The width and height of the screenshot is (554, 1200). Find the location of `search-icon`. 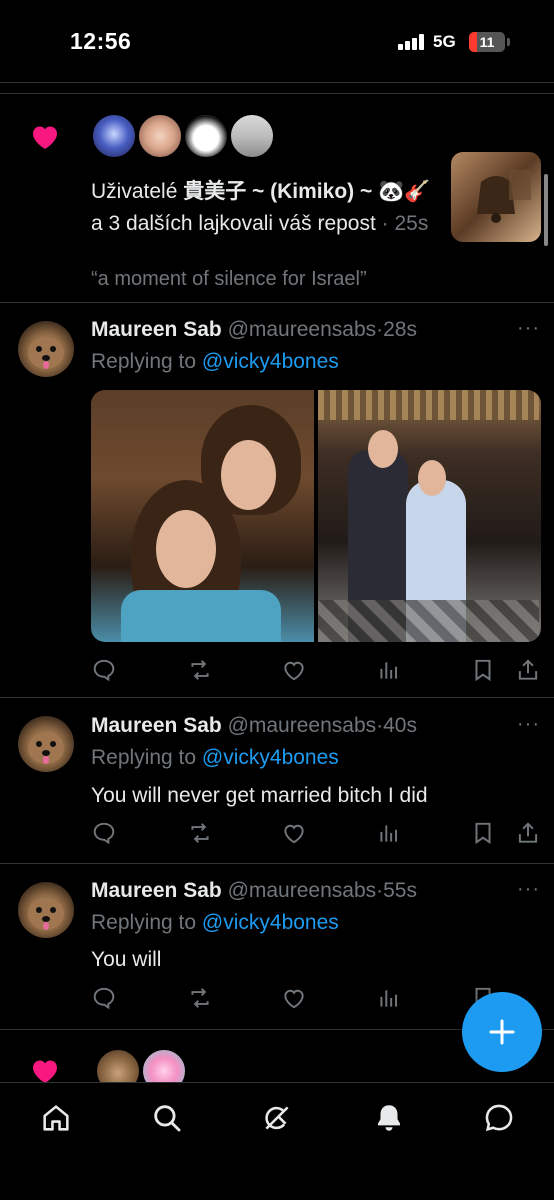

search-icon is located at coordinates (167, 1118).